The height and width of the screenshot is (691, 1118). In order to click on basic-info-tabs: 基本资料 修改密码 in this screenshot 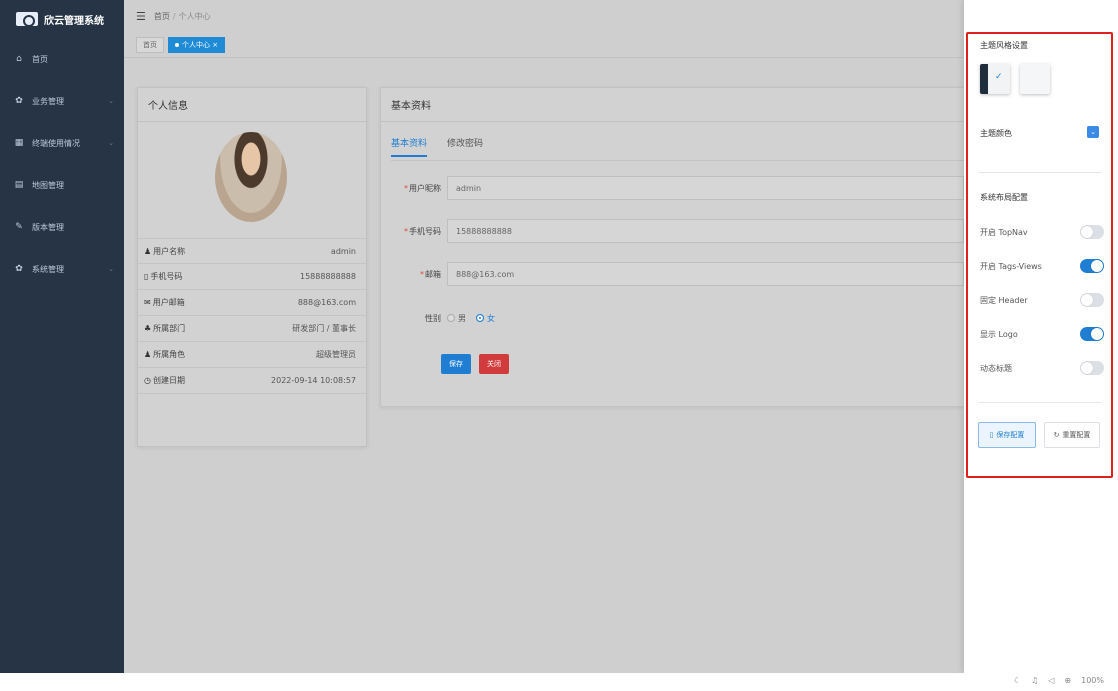, I will do `click(437, 146)`.